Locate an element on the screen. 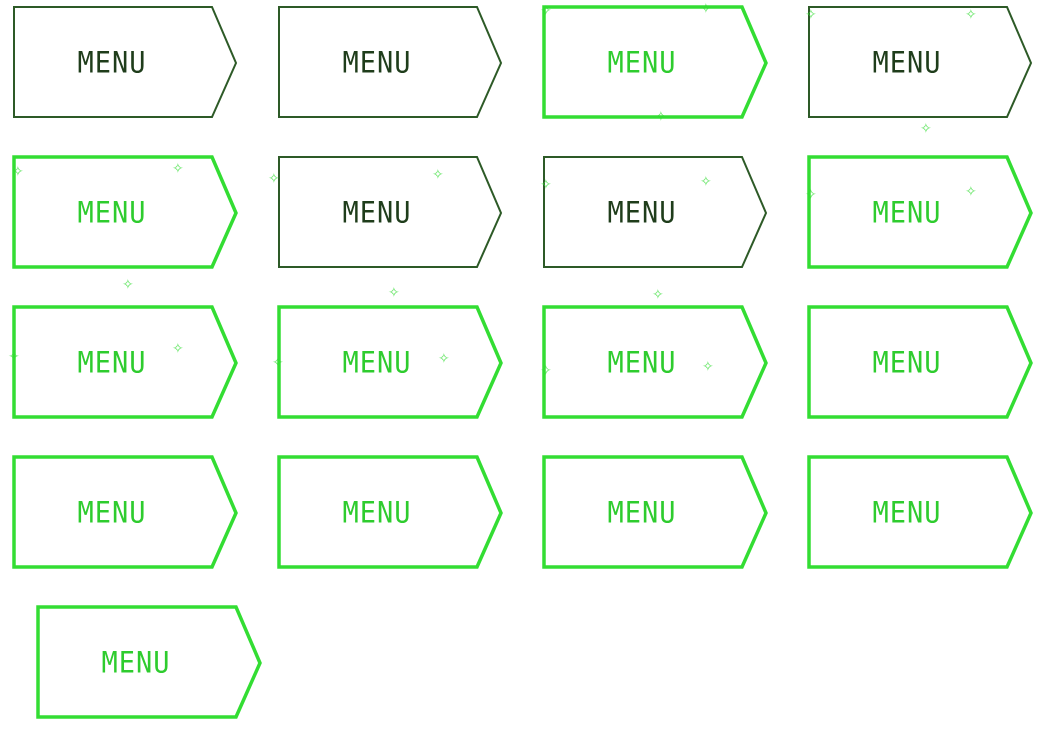  menu-button-13: MENU is located at coordinates (126, 513).